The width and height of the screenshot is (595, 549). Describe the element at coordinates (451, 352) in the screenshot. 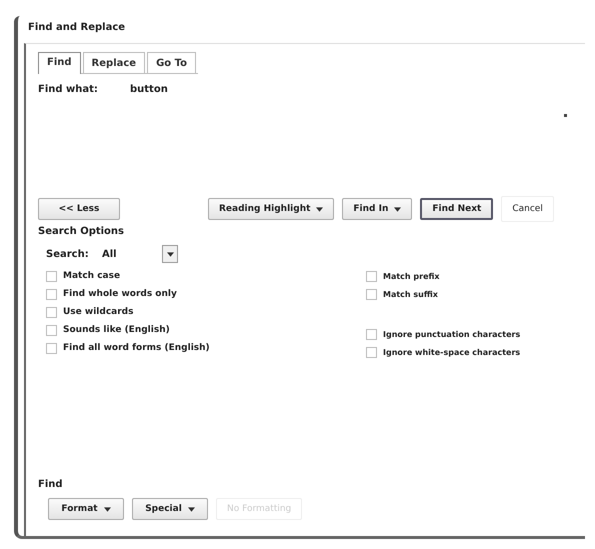

I see `option-label: Ignore white-space characters` at that location.